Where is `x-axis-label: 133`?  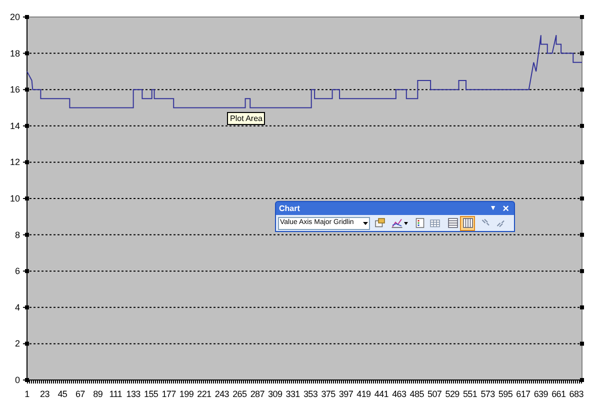 x-axis-label: 133 is located at coordinates (133, 394).